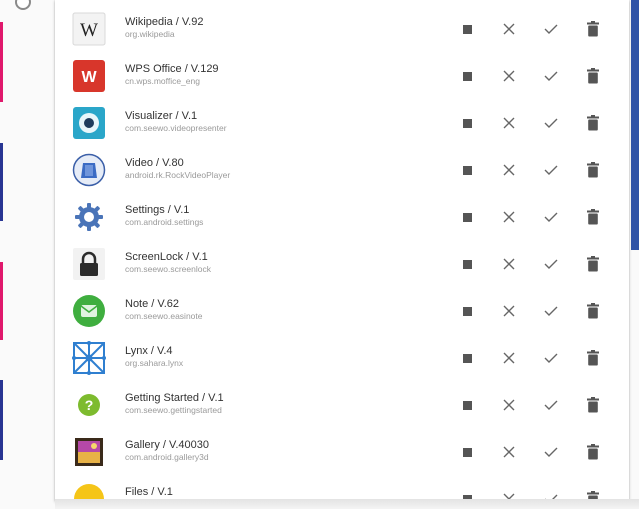 Image resolution: width=639 pixels, height=509 pixels. Describe the element at coordinates (89, 29) in the screenshot. I see `wikipedia-icon: W` at that location.